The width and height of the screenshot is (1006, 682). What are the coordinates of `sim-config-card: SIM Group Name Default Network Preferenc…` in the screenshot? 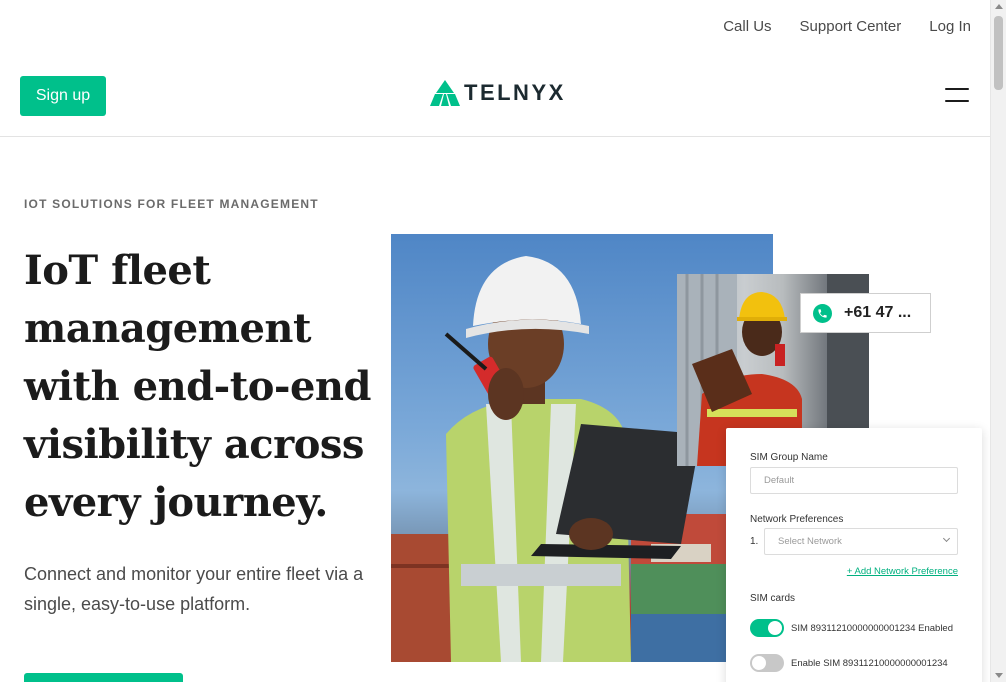 It's located at (854, 555).